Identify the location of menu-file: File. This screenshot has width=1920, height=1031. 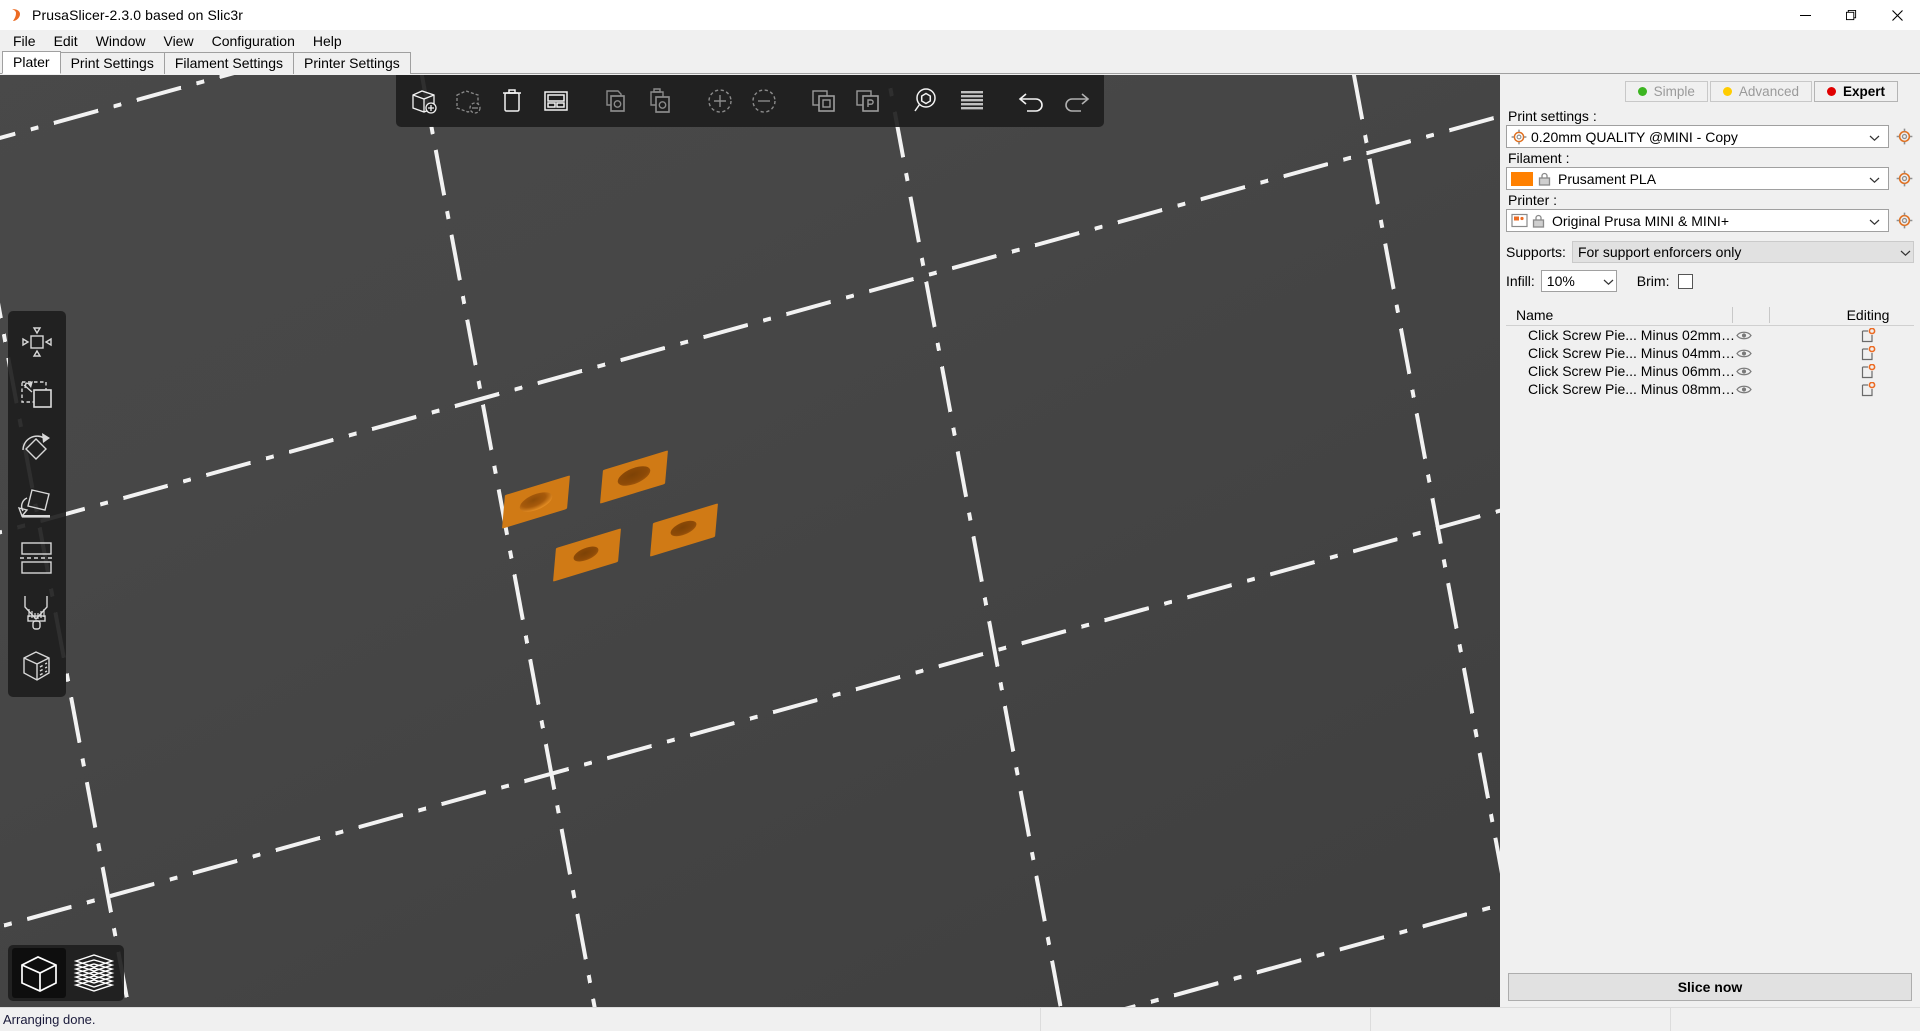
(24, 41).